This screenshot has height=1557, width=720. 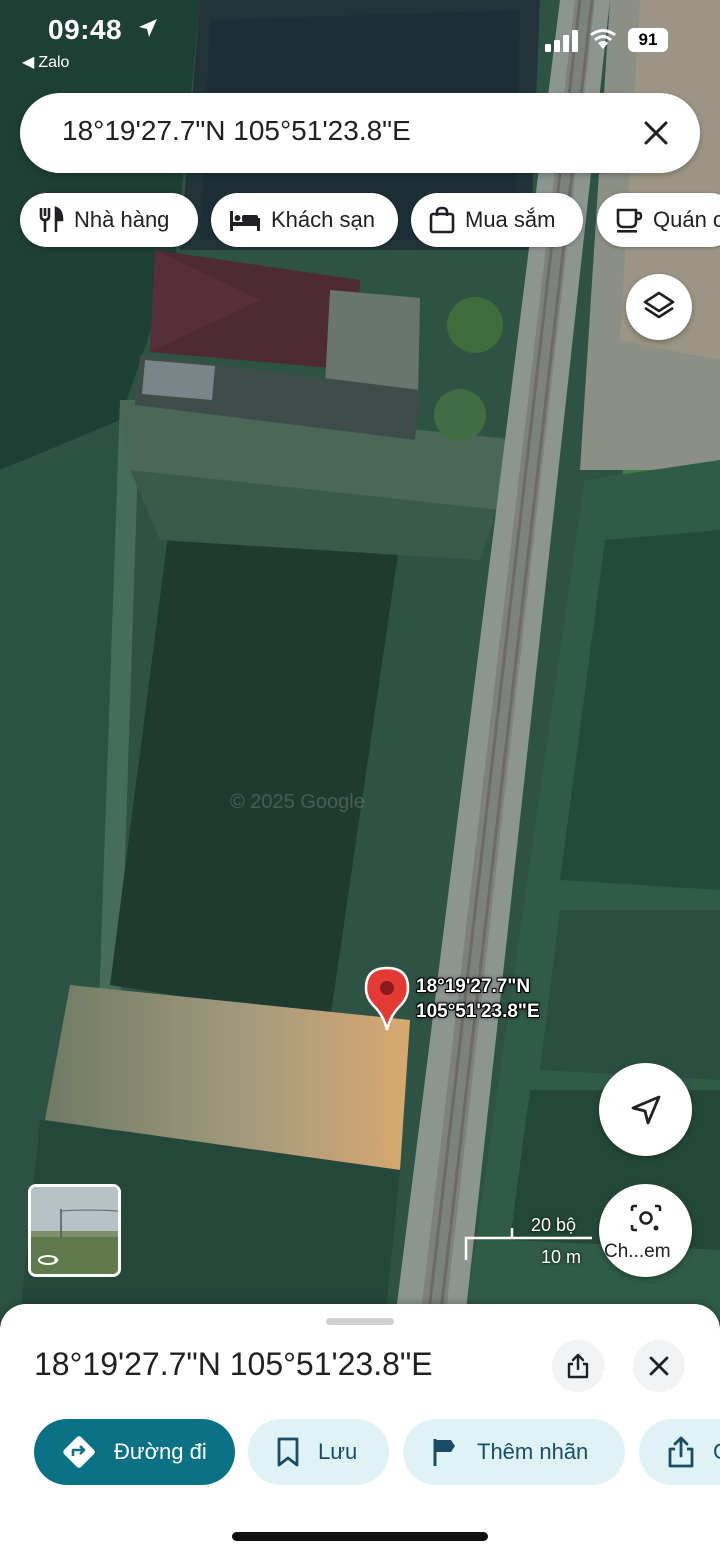 I want to click on home-indicator, so click(x=360, y=1536).